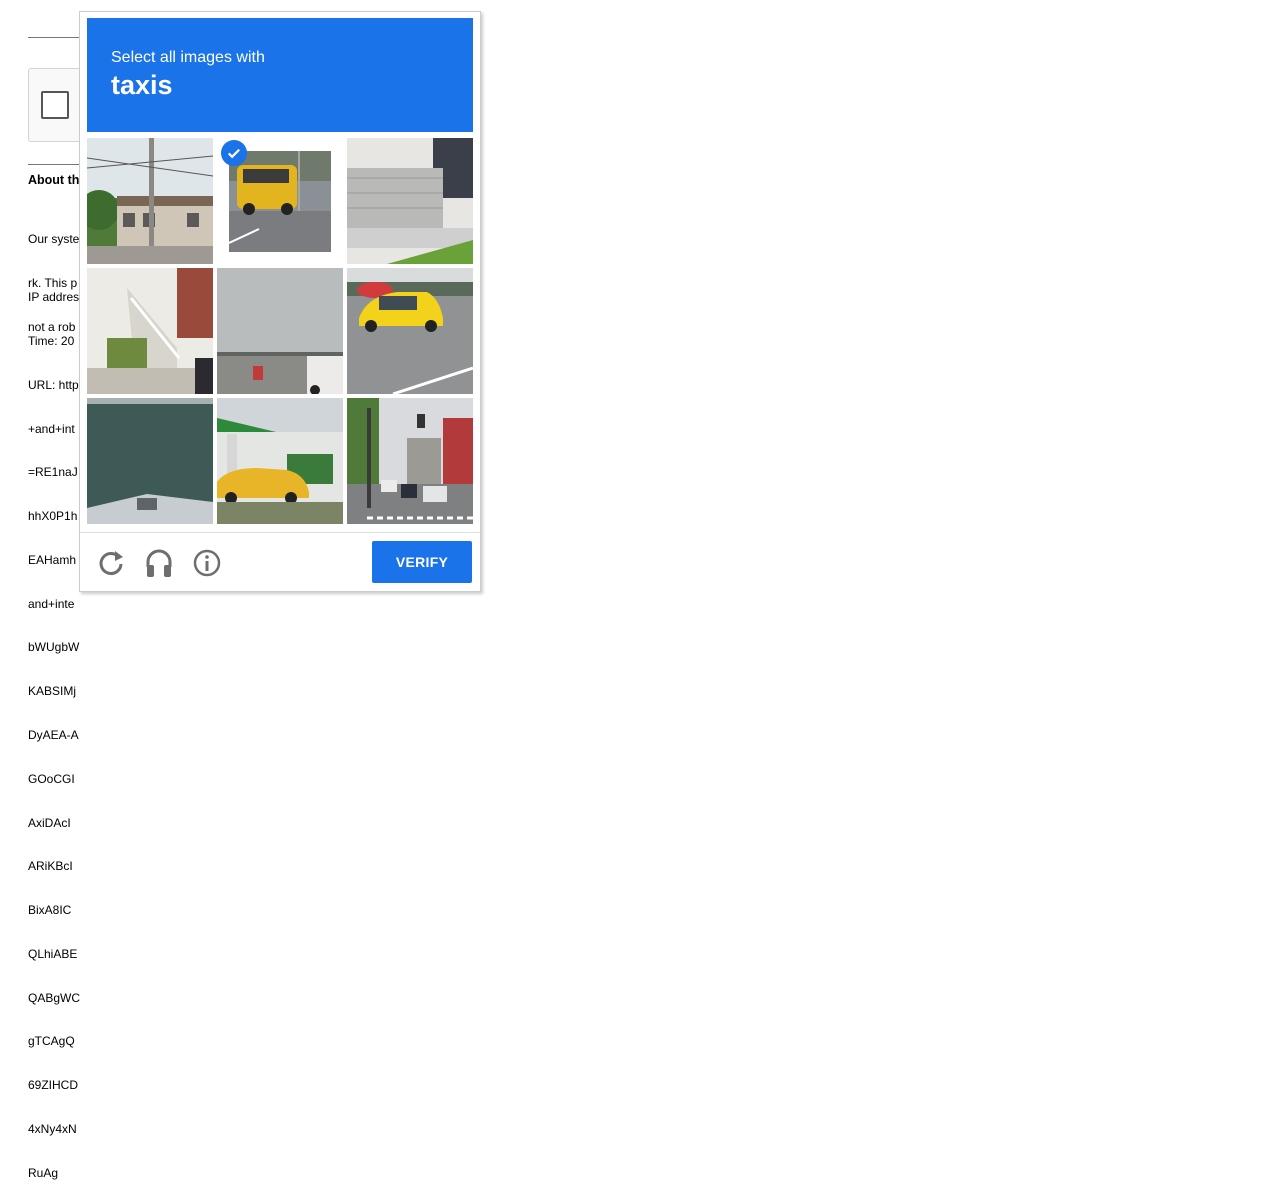 The height and width of the screenshot is (1195, 1280). I want to click on prompt-text: Select all images with, so click(188, 57).